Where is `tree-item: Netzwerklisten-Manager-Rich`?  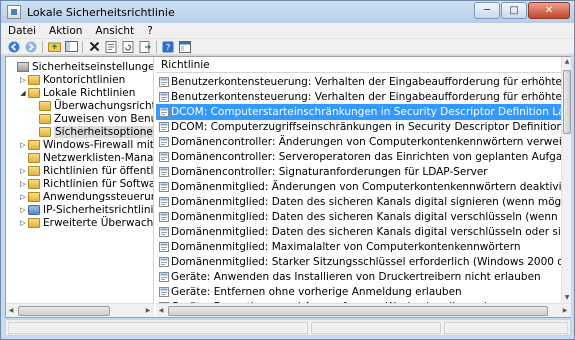
tree-item: Netzwerklisten-Manager-Rich is located at coordinates (86, 157).